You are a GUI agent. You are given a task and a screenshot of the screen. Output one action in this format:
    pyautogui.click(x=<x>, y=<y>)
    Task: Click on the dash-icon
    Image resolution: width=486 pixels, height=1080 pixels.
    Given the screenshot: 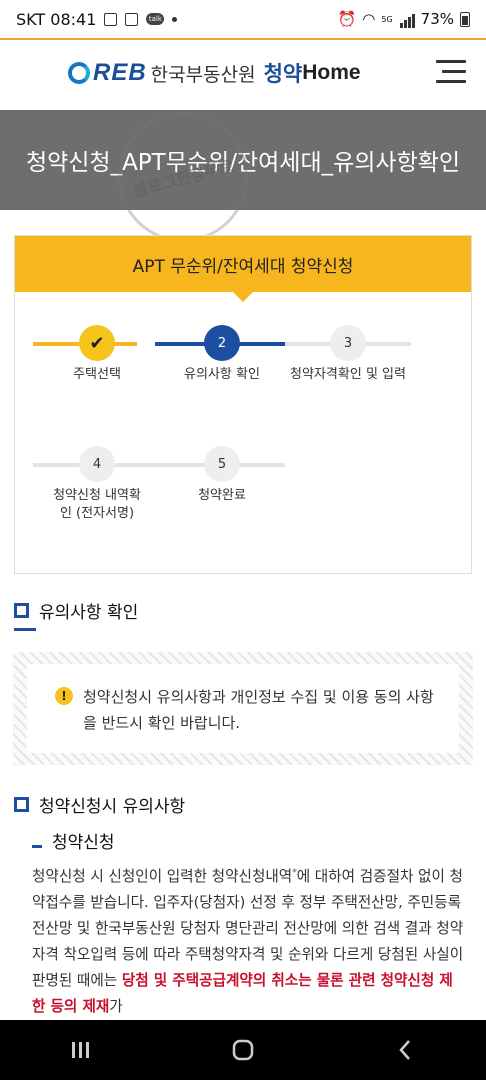 What is the action you would take?
    pyautogui.click(x=37, y=846)
    